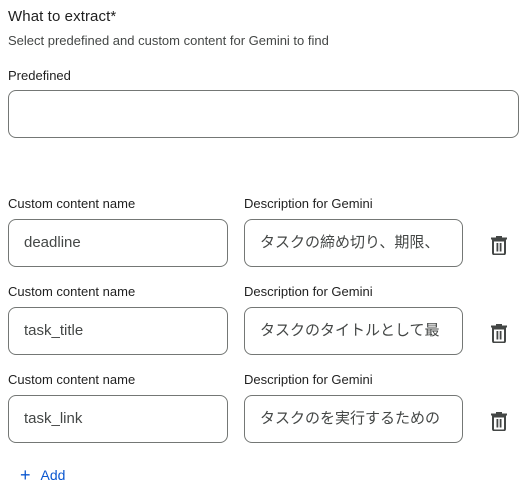 The image size is (531, 500). Describe the element at coordinates (263, 114) in the screenshot. I see `predefined-field` at that location.